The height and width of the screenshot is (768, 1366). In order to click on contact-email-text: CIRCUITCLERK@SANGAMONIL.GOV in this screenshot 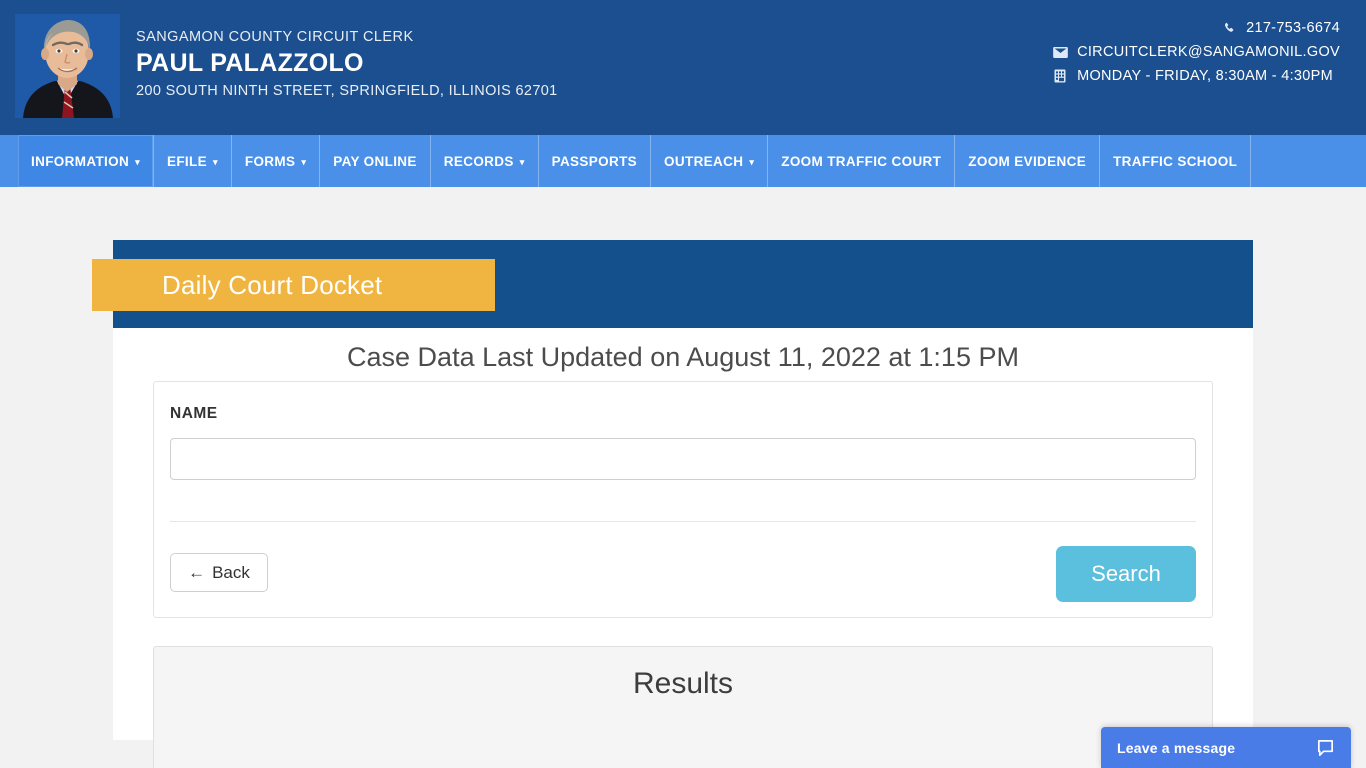, I will do `click(1208, 52)`.